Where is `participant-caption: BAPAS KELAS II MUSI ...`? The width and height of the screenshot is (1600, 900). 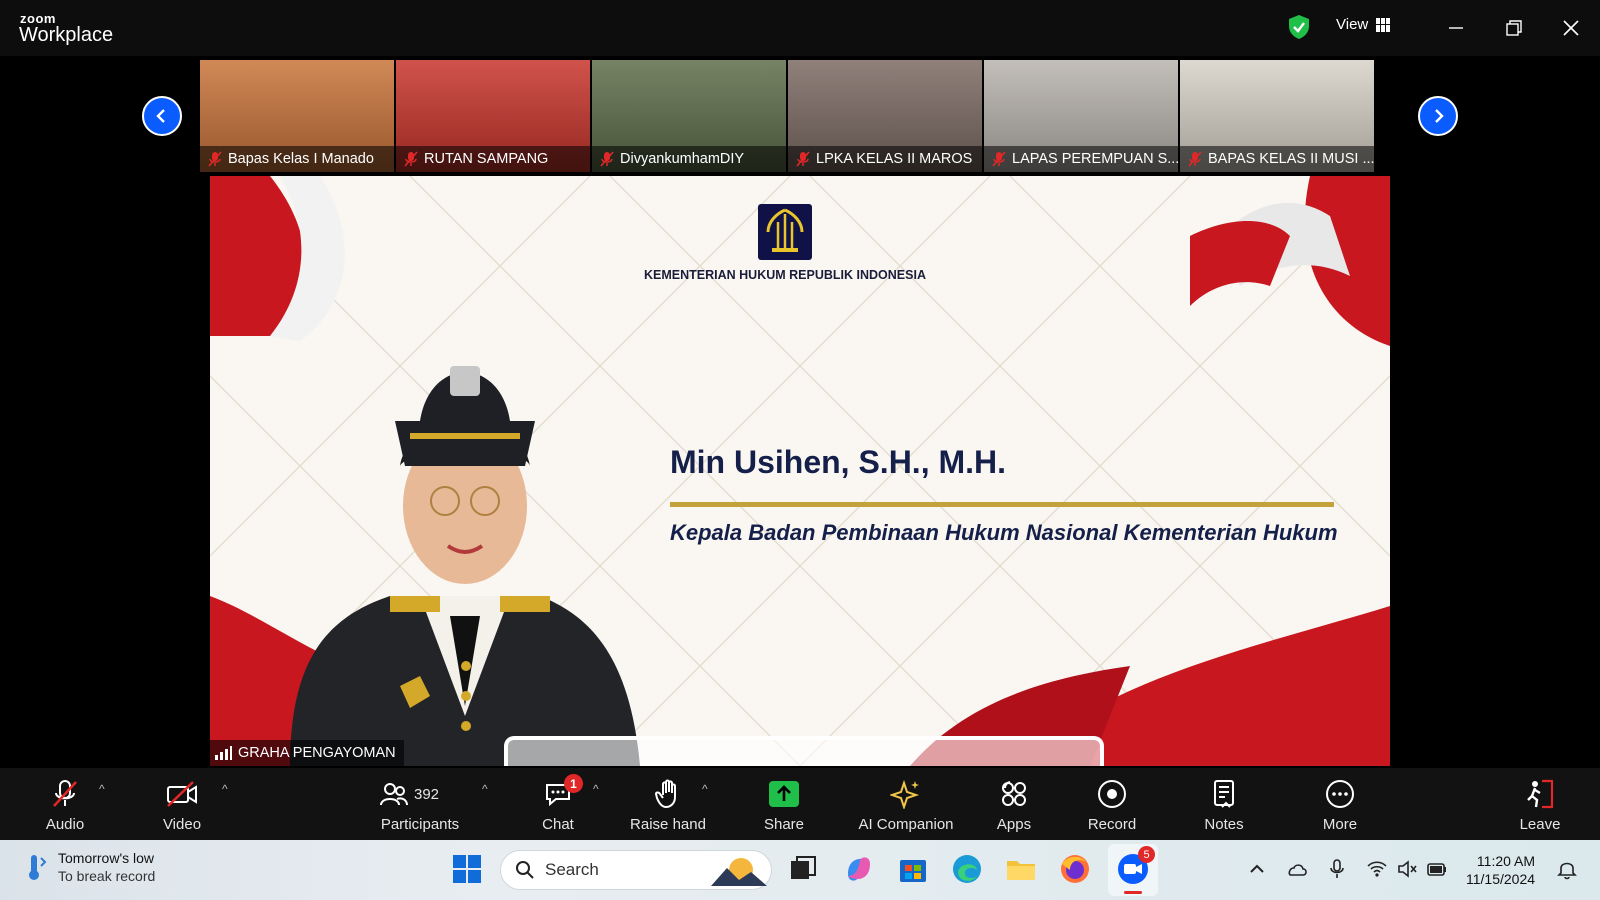 participant-caption: BAPAS KELAS II MUSI ... is located at coordinates (1277, 159).